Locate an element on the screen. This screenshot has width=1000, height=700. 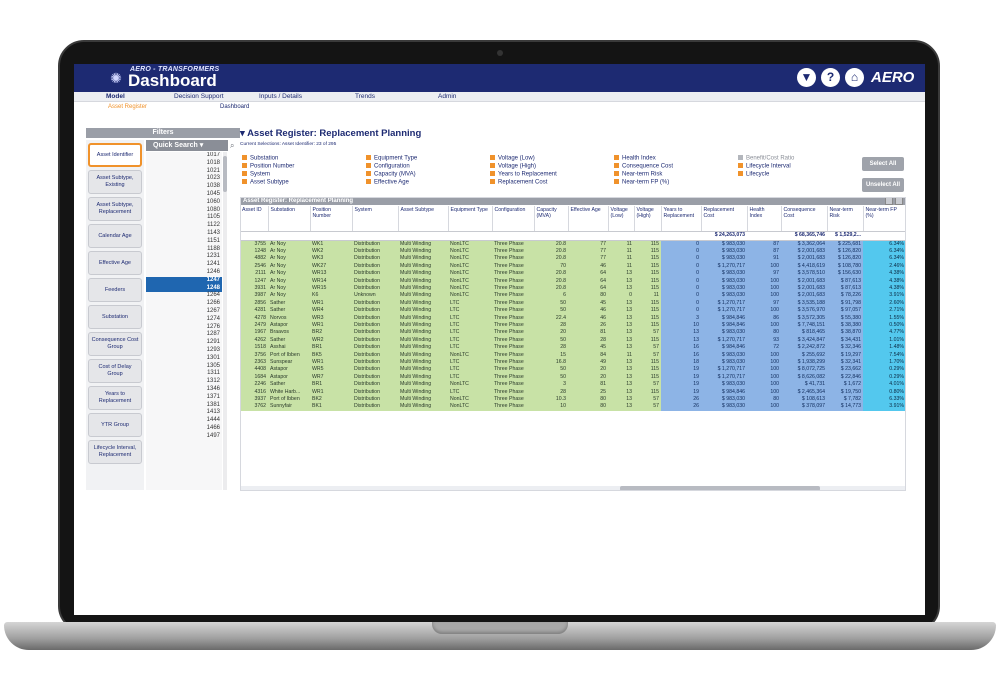
filter-icon: ▼ is located at coordinates (806, 77).